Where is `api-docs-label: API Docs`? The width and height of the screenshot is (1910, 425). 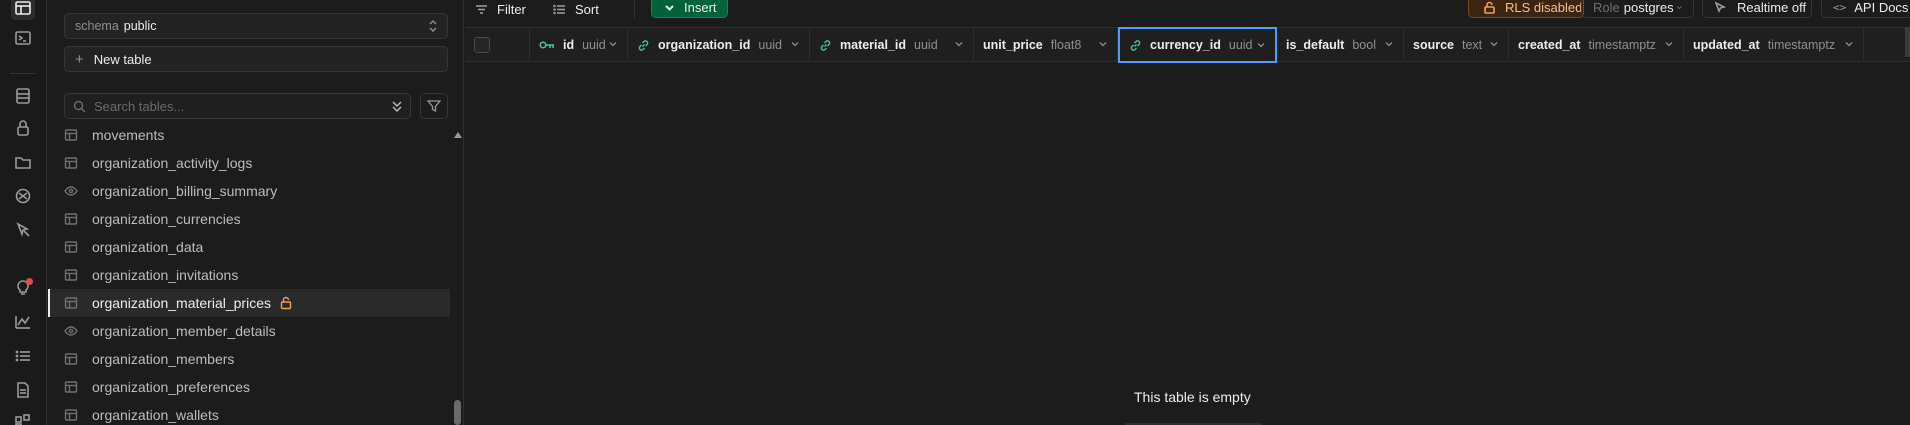 api-docs-label: API Docs is located at coordinates (1881, 7).